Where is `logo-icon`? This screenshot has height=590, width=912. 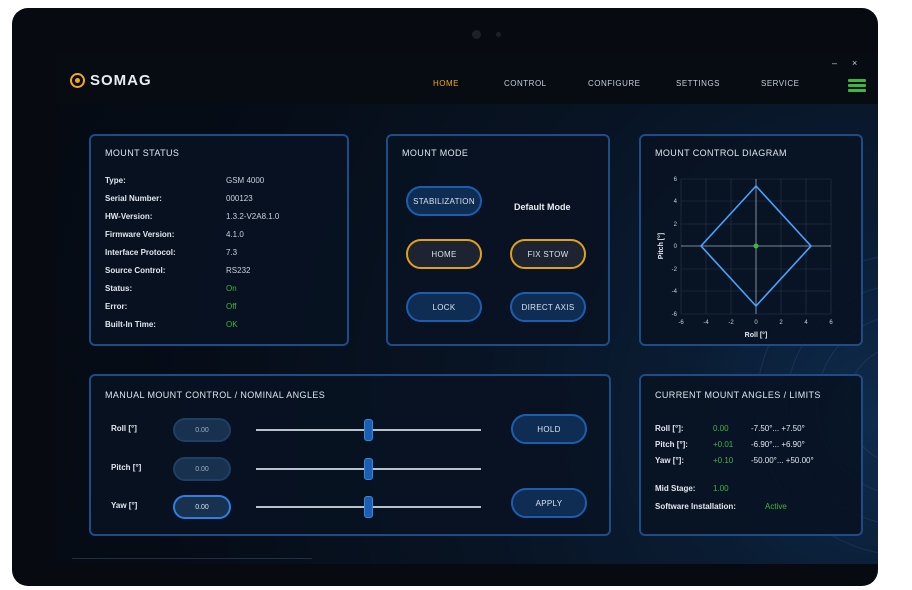 logo-icon is located at coordinates (77, 80).